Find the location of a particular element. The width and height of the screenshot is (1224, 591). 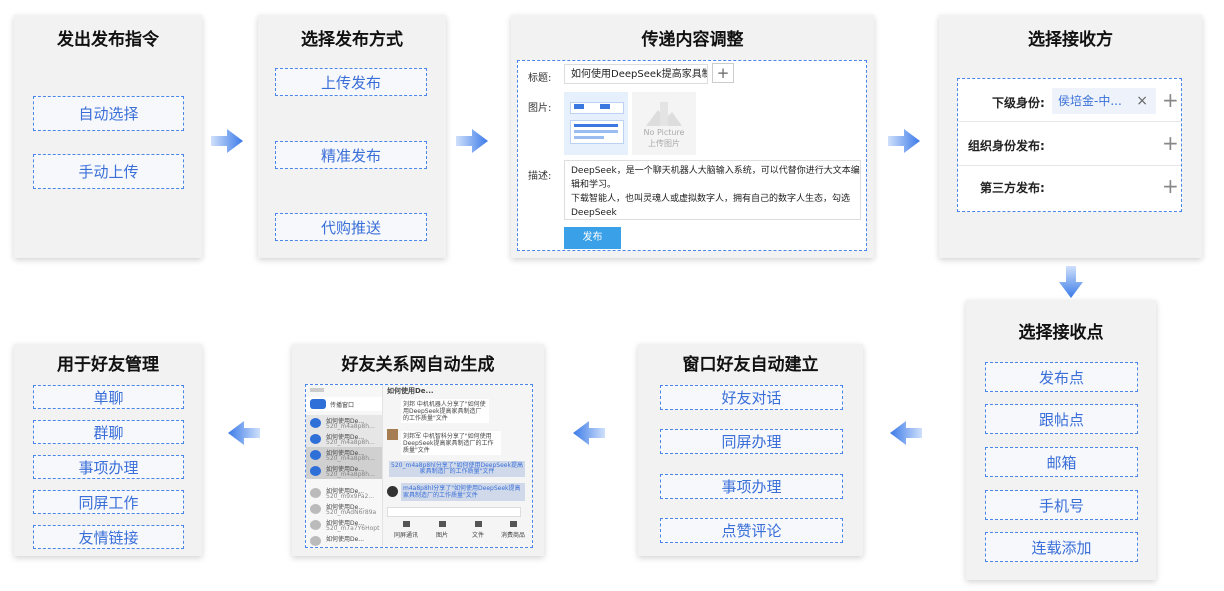

plus-icon: + is located at coordinates (723, 73).